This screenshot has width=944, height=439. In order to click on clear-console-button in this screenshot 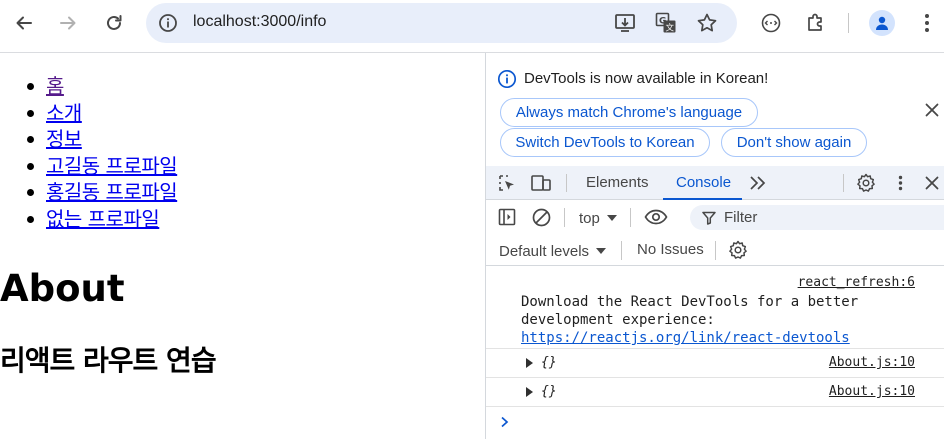, I will do `click(541, 217)`.